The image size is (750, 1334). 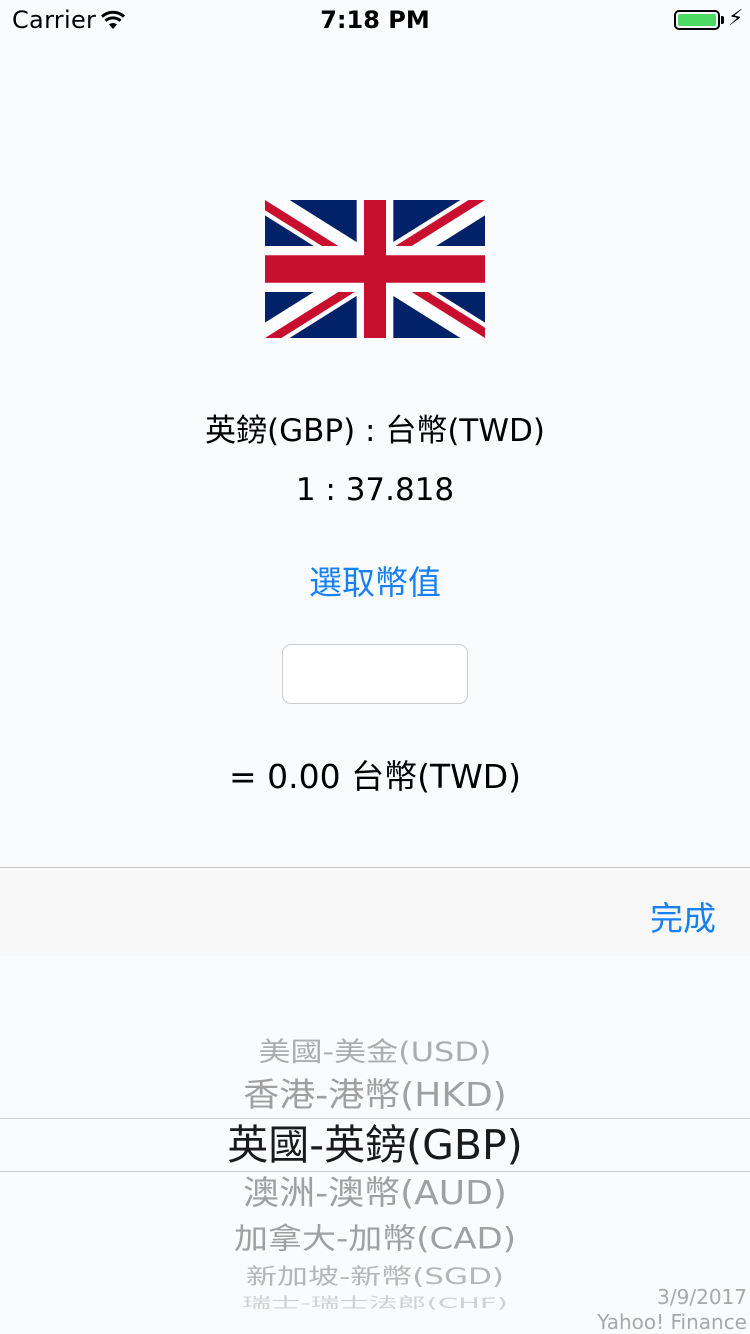 I want to click on select-currency-button: 選取幣值, so click(x=375, y=580).